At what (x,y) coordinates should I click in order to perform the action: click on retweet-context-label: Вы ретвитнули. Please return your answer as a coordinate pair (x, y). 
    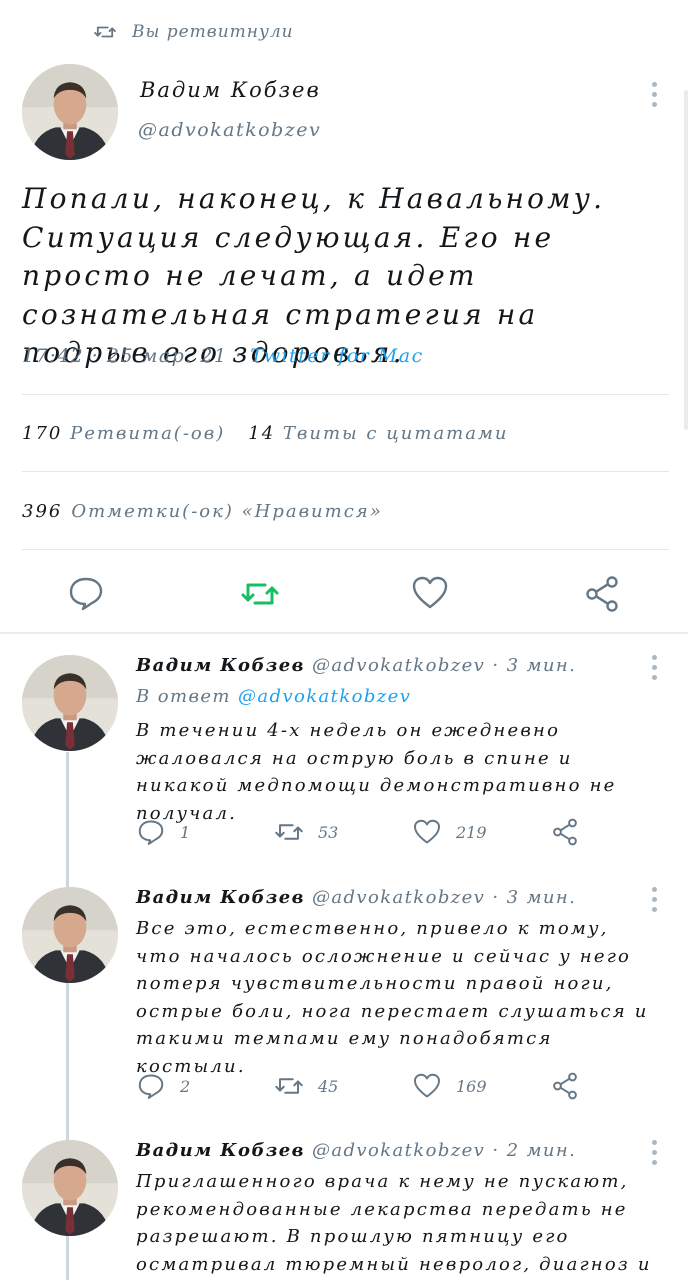
    Looking at the image, I should click on (213, 32).